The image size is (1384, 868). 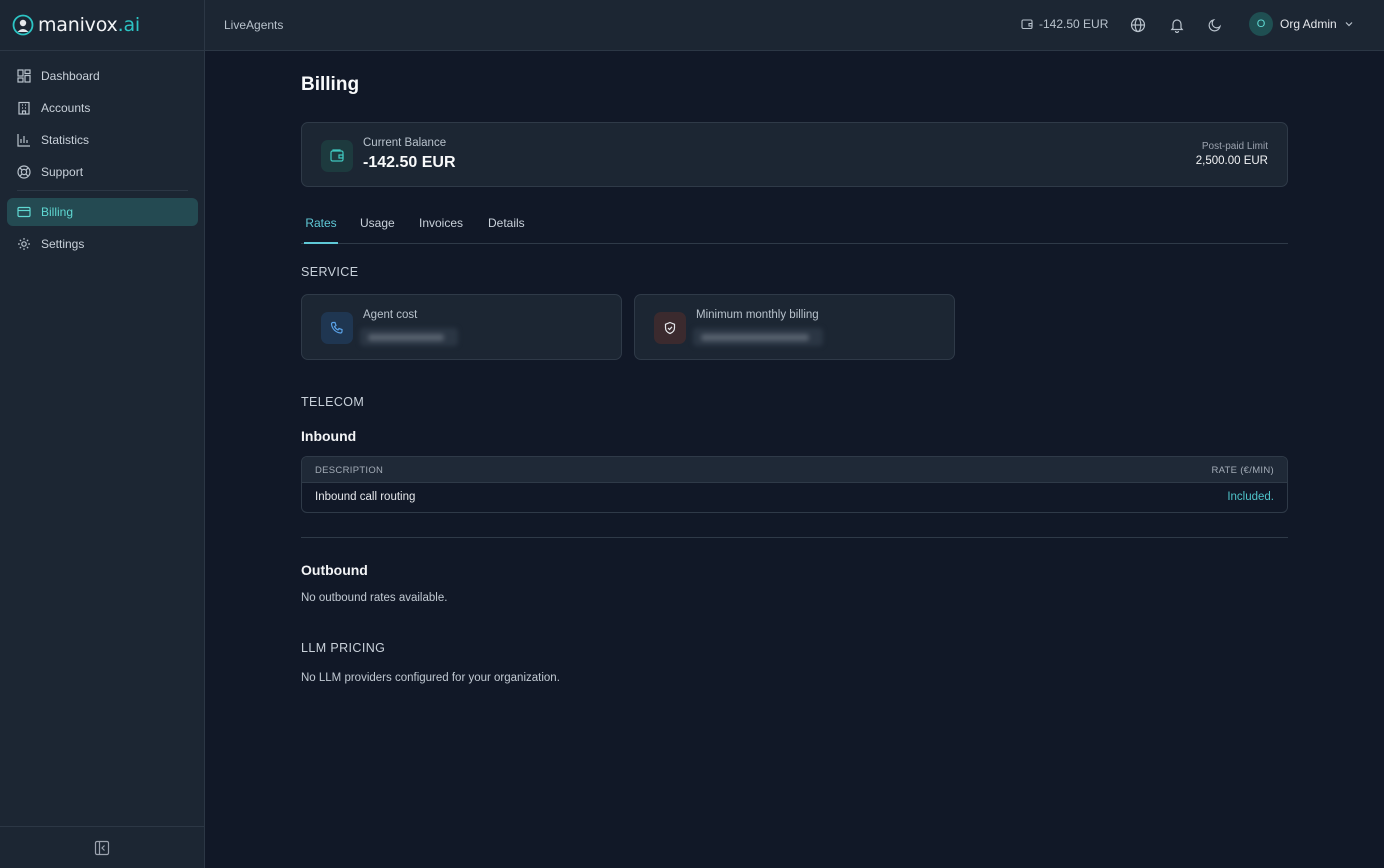 I want to click on tab-rates: Rates, so click(x=321, y=230).